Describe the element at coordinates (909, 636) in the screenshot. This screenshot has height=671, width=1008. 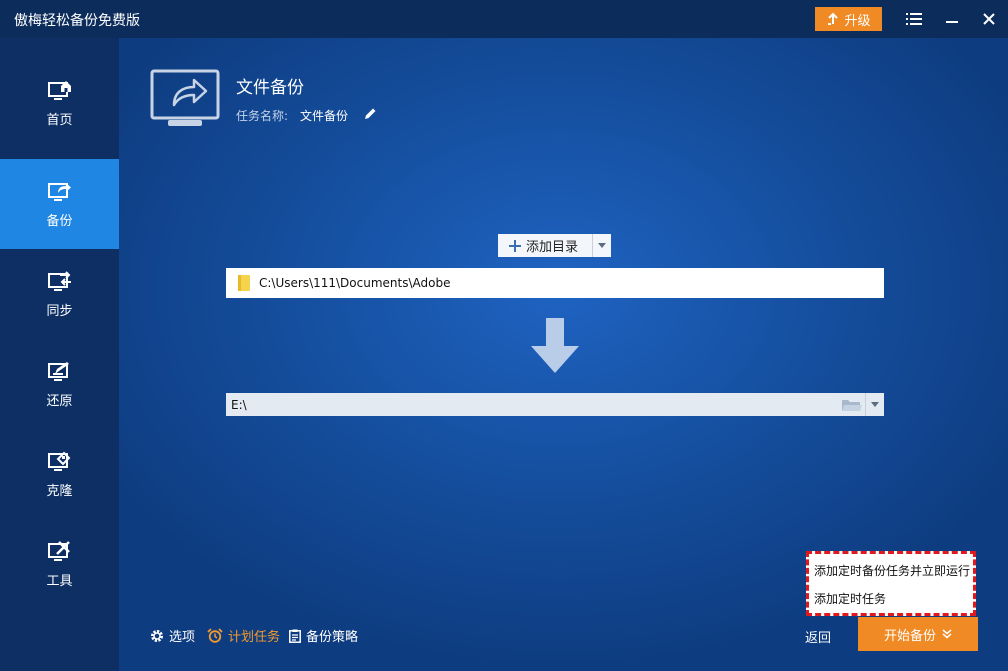
I see `start-backup-label: 开始备份` at that location.